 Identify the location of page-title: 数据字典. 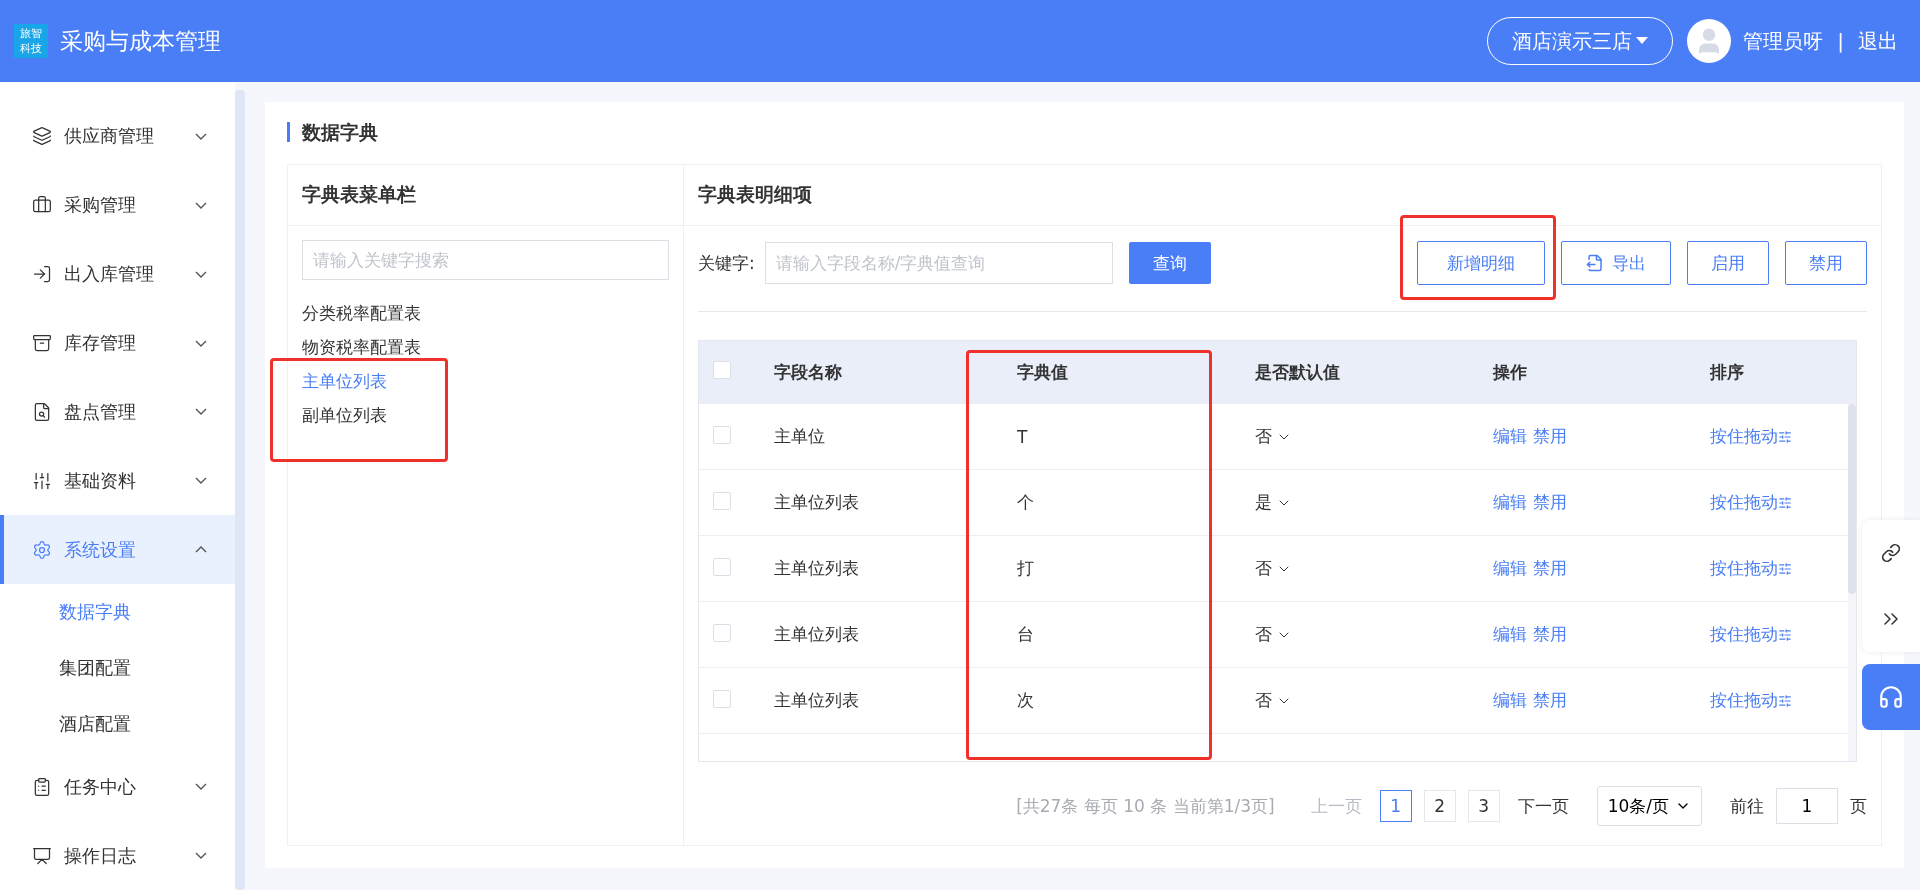
(1084, 132).